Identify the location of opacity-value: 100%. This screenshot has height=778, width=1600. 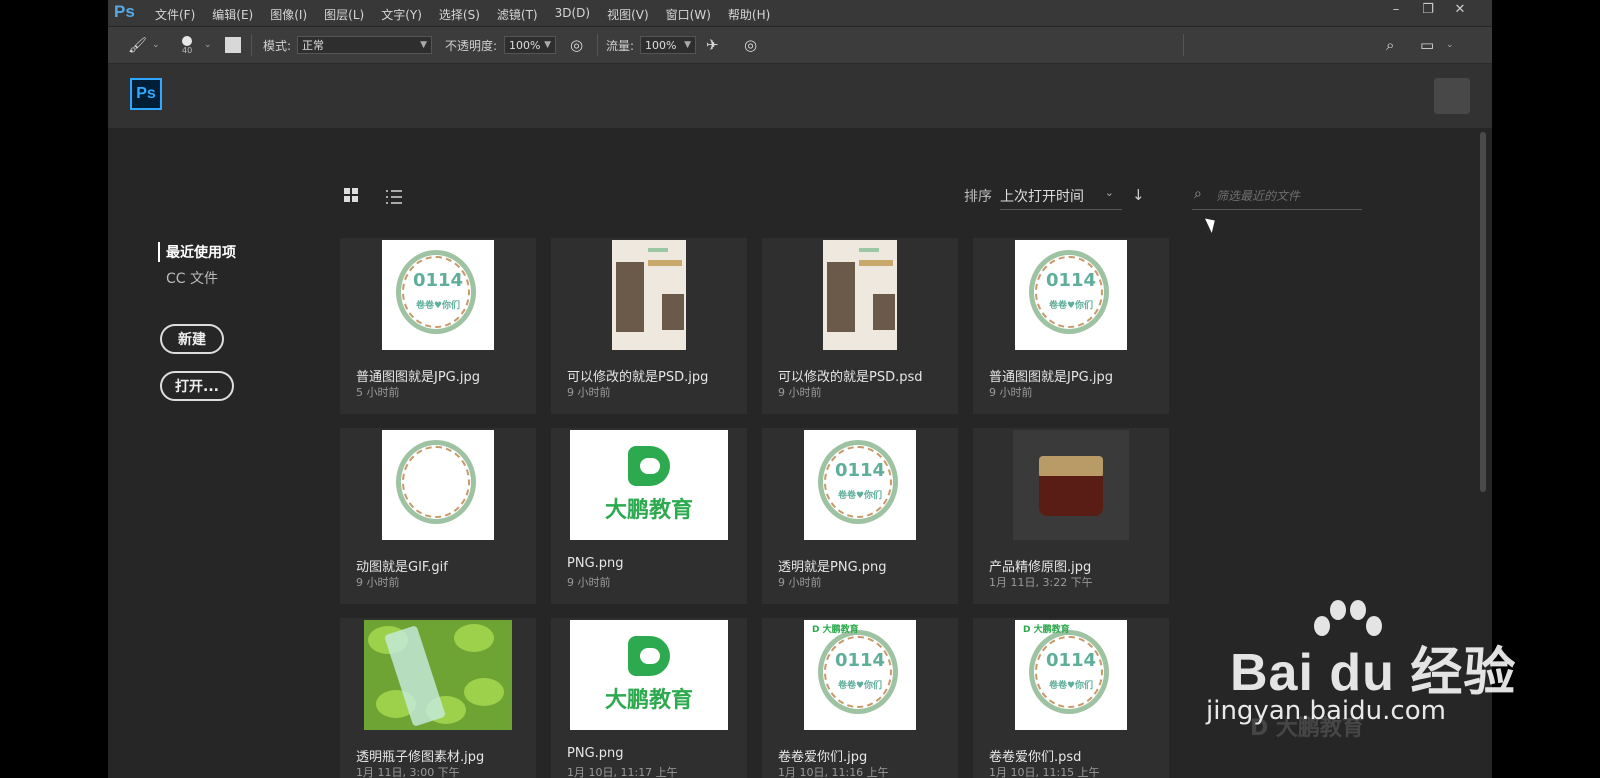
(525, 45).